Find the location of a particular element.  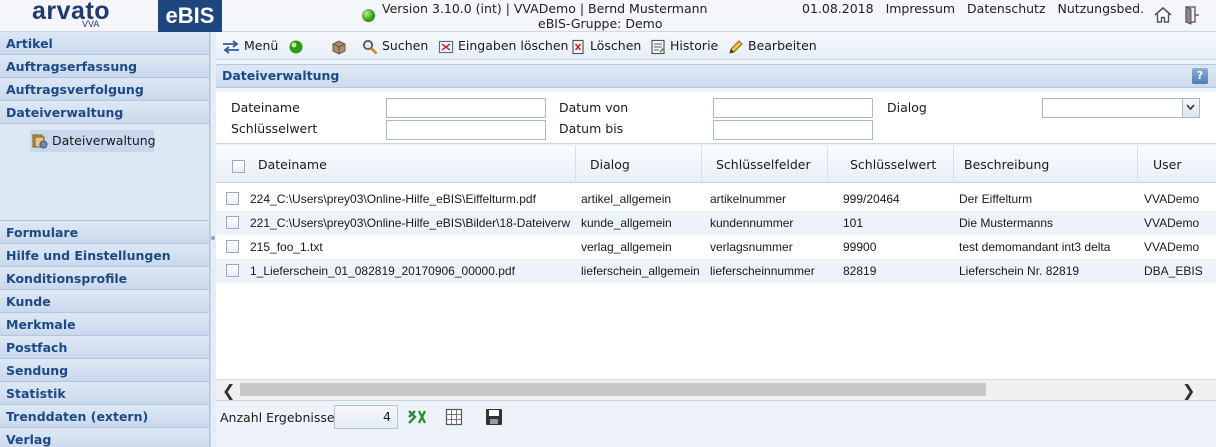

menu-button: Menü is located at coordinates (250, 46).